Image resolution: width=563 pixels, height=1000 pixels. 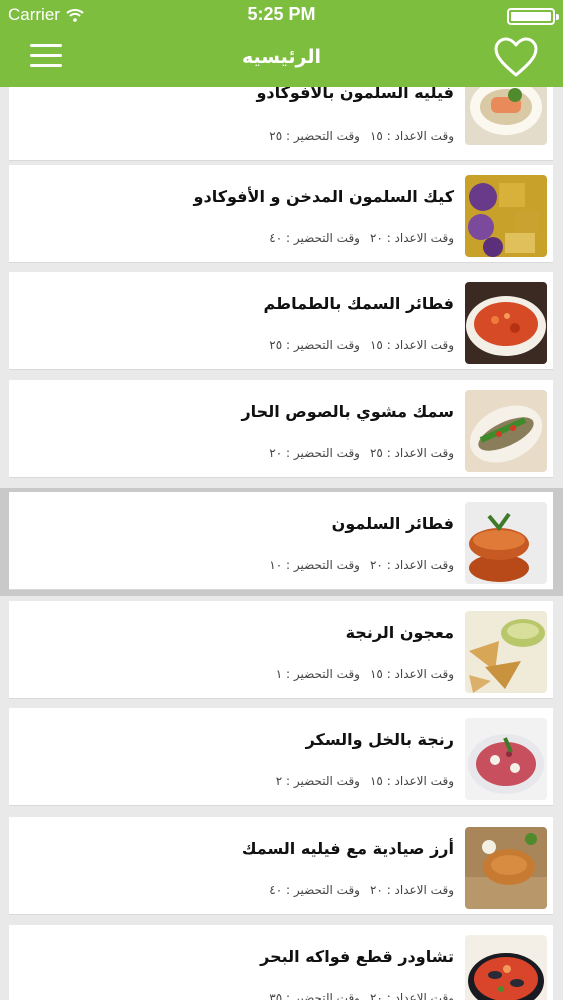 What do you see at coordinates (355, 94) in the screenshot?
I see `recipe-name: فيليه السلمون بالافوكادو` at bounding box center [355, 94].